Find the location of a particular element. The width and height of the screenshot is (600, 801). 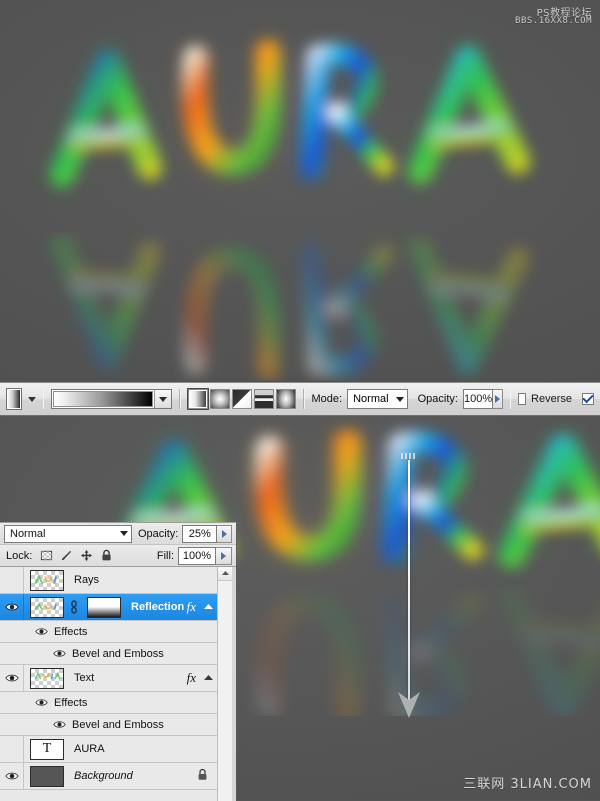

fill-input: 100% is located at coordinates (197, 555).